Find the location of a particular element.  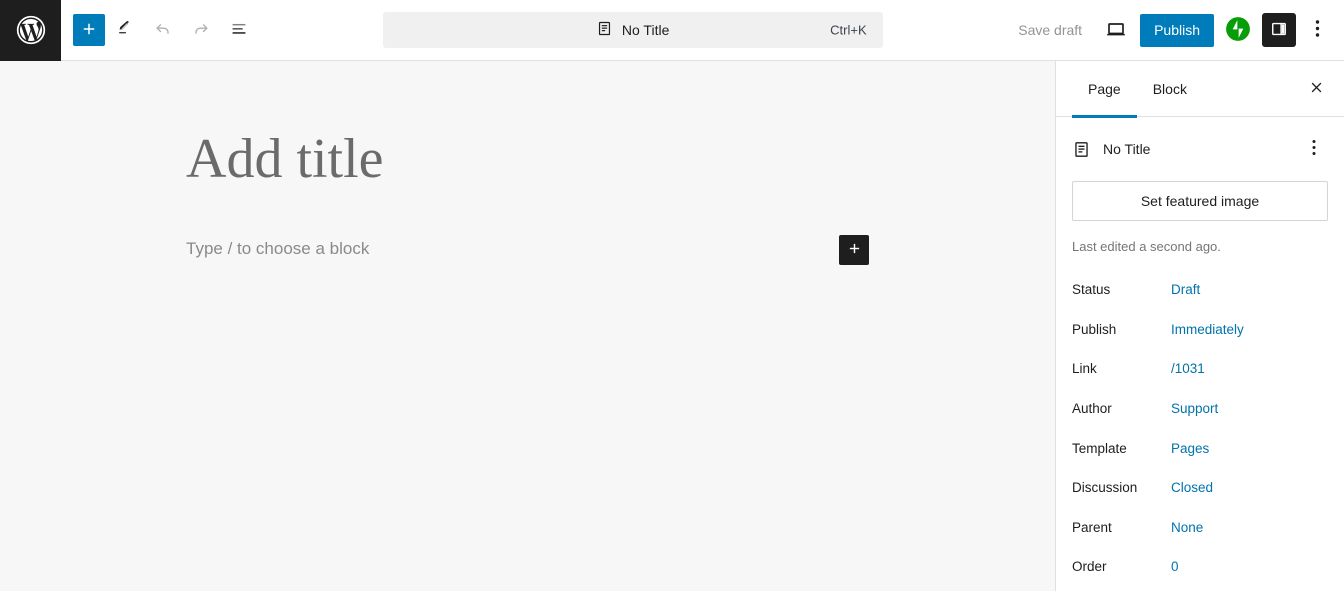

undo-arrow-icon is located at coordinates (163, 30).